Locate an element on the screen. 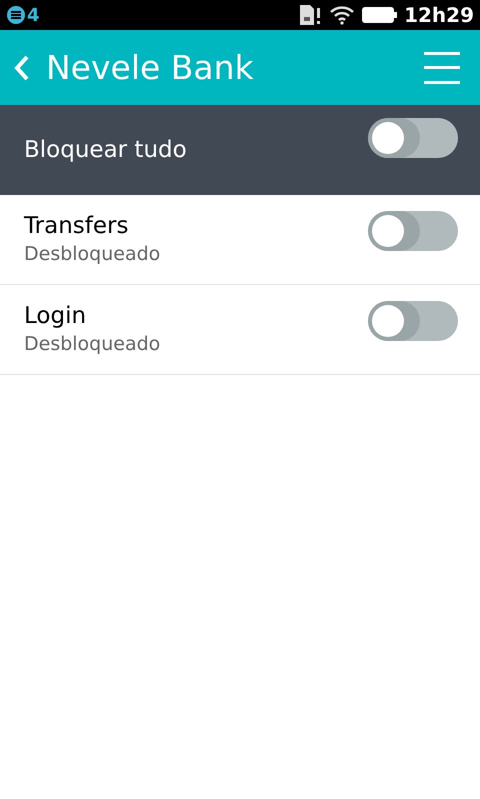  header-title: Nevele Bank is located at coordinates (150, 67).